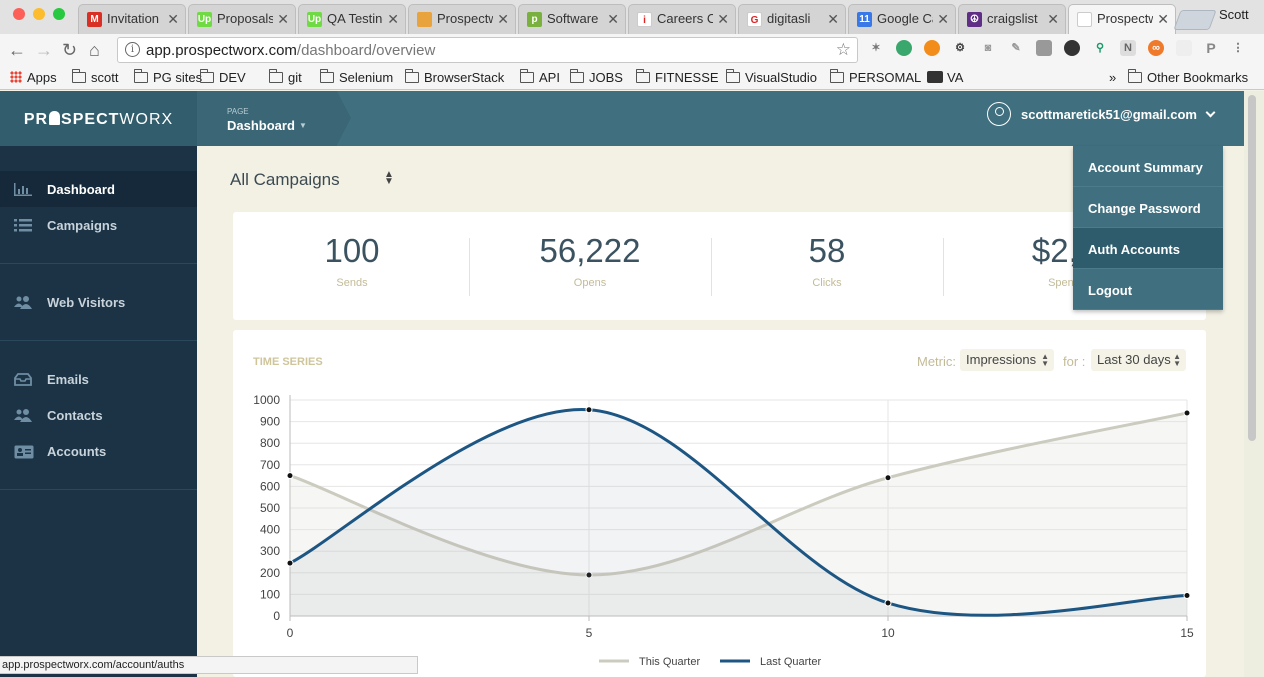 The height and width of the screenshot is (677, 1264). Describe the element at coordinates (95, 77) in the screenshot. I see `bookmark-scott: scott` at that location.